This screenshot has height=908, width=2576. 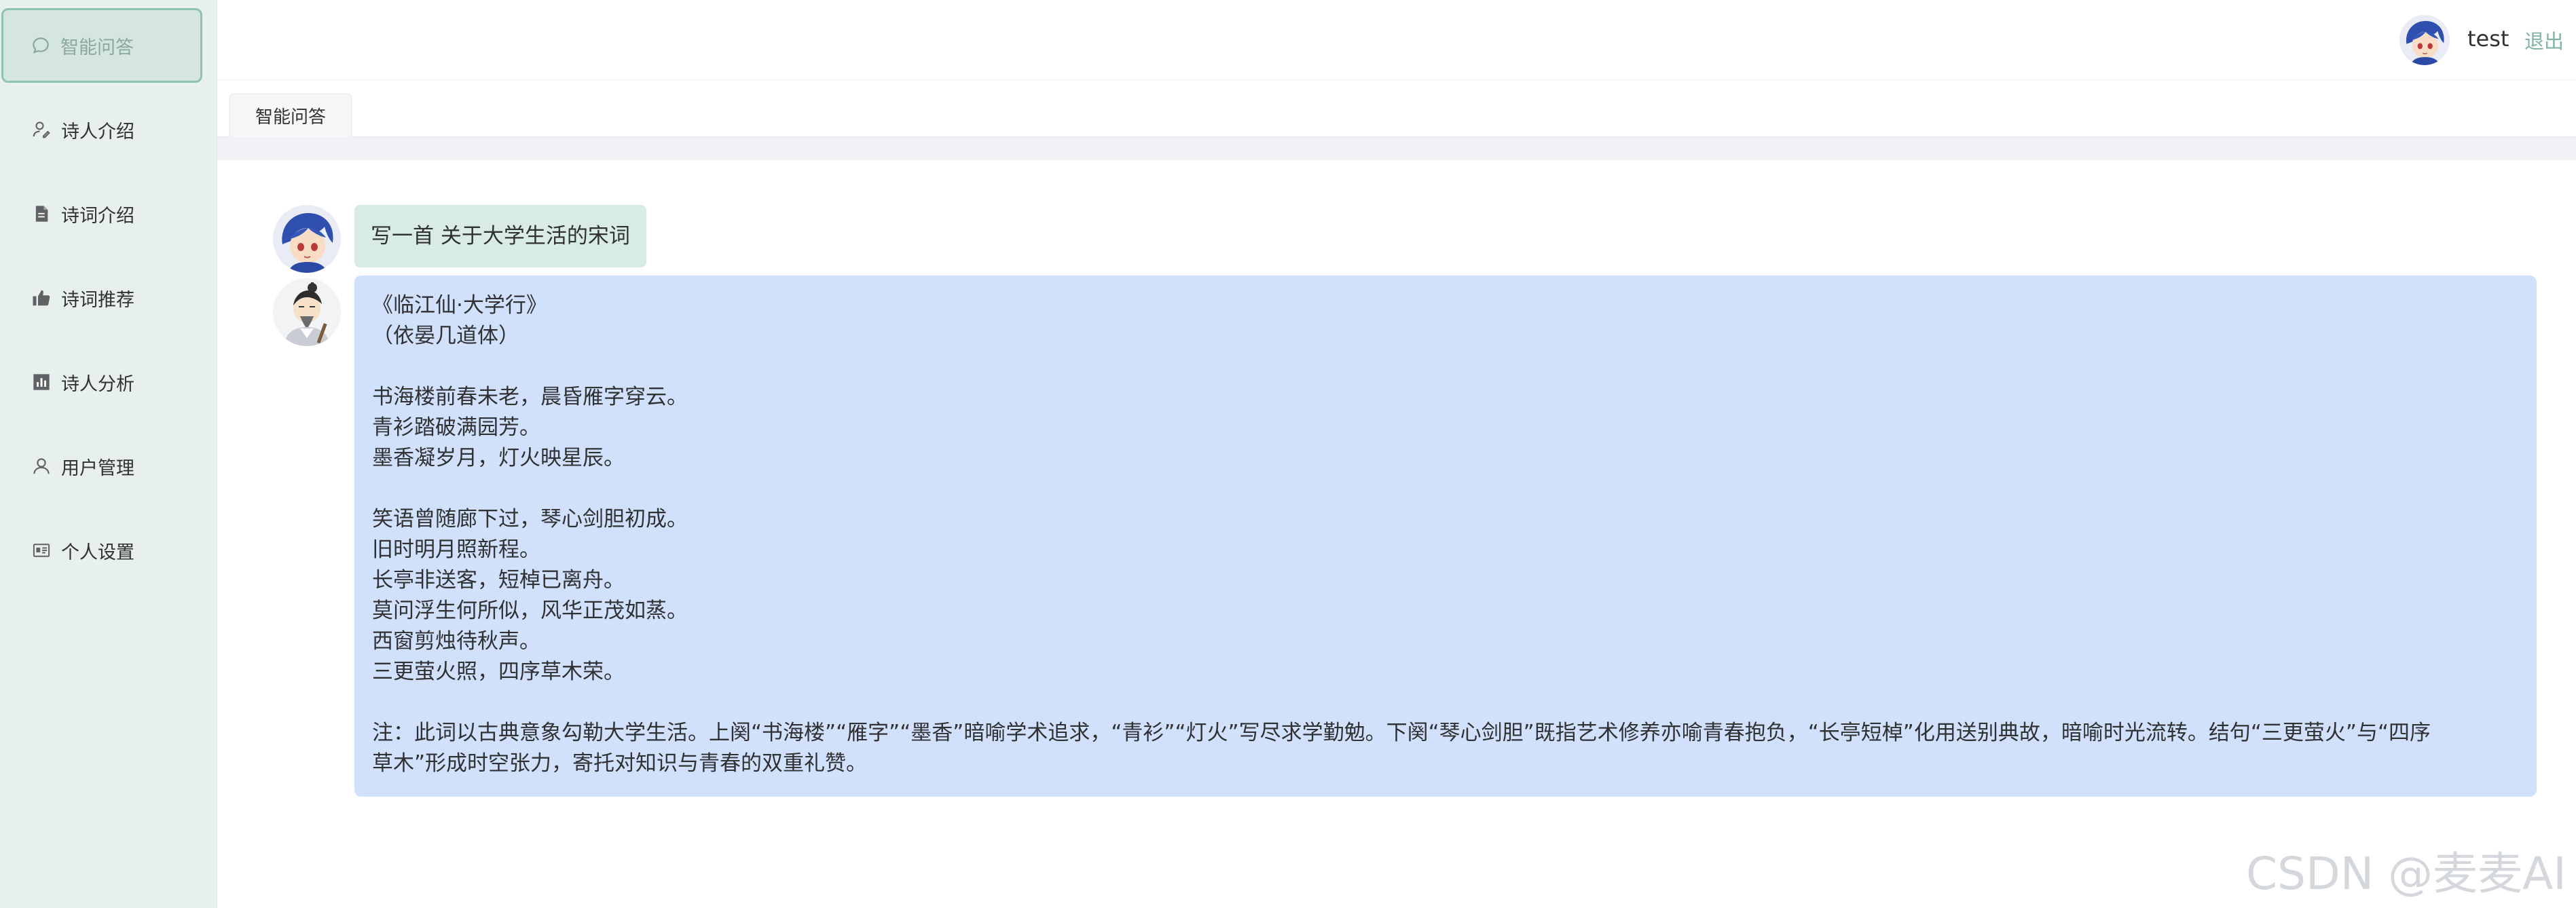 I want to click on content-divider, so click(x=1396, y=149).